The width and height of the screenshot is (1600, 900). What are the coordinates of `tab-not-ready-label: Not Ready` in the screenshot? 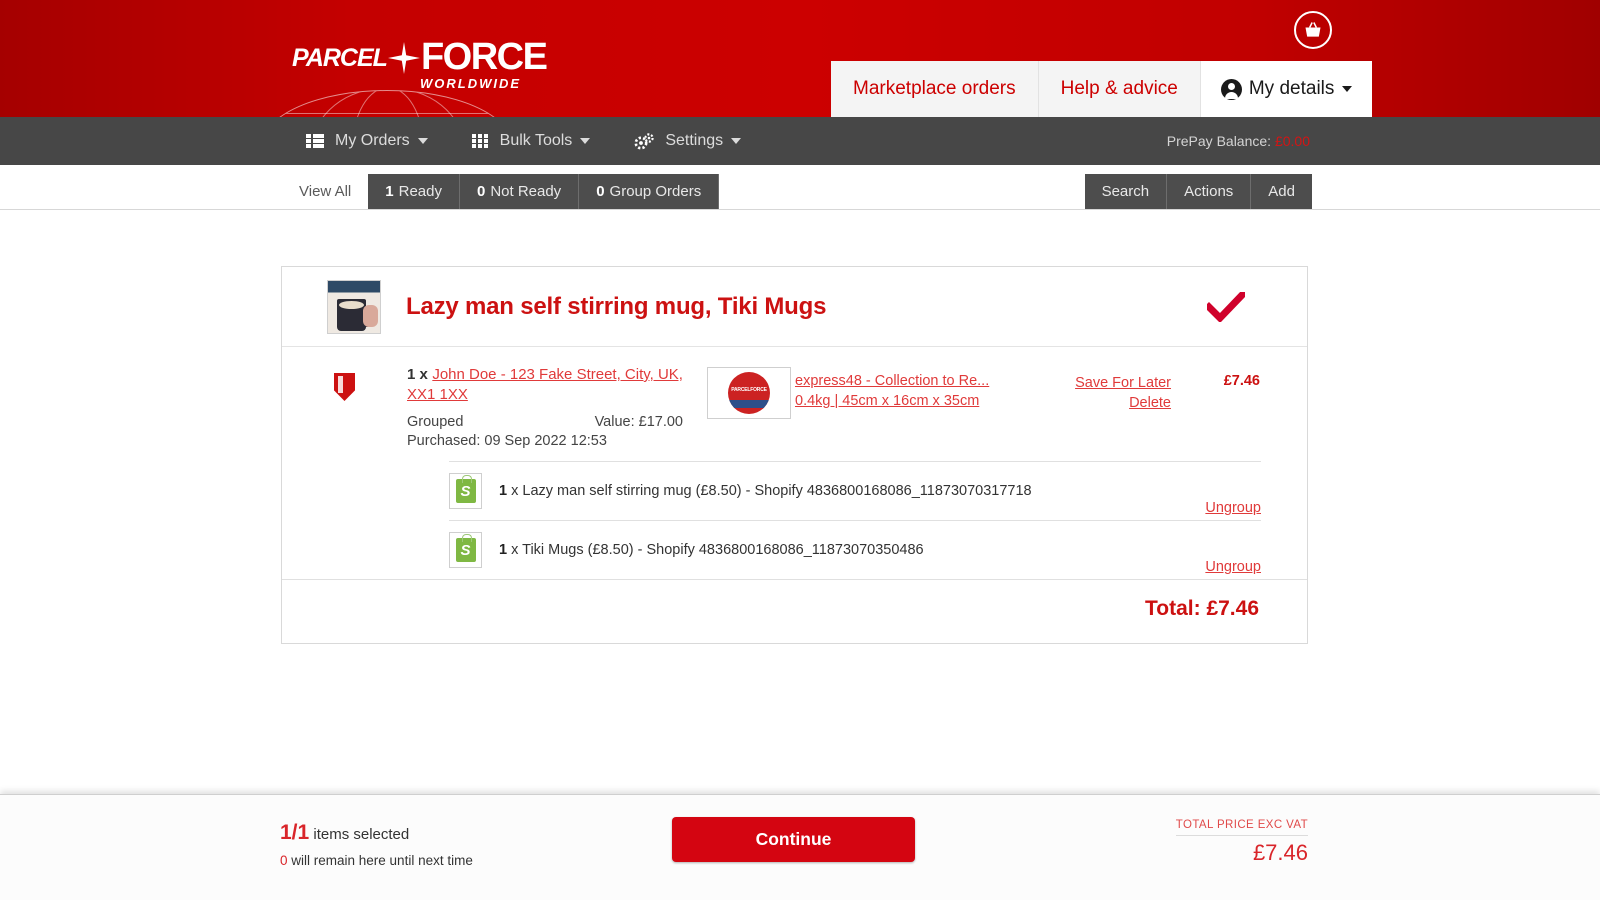 It's located at (526, 191).